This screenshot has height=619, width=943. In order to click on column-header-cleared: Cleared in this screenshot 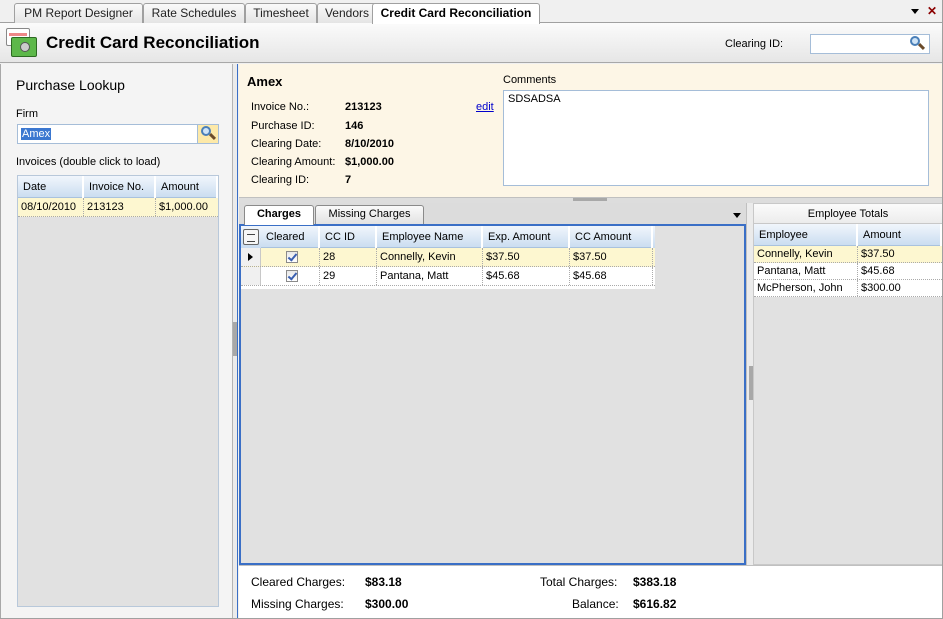, I will do `click(290, 237)`.